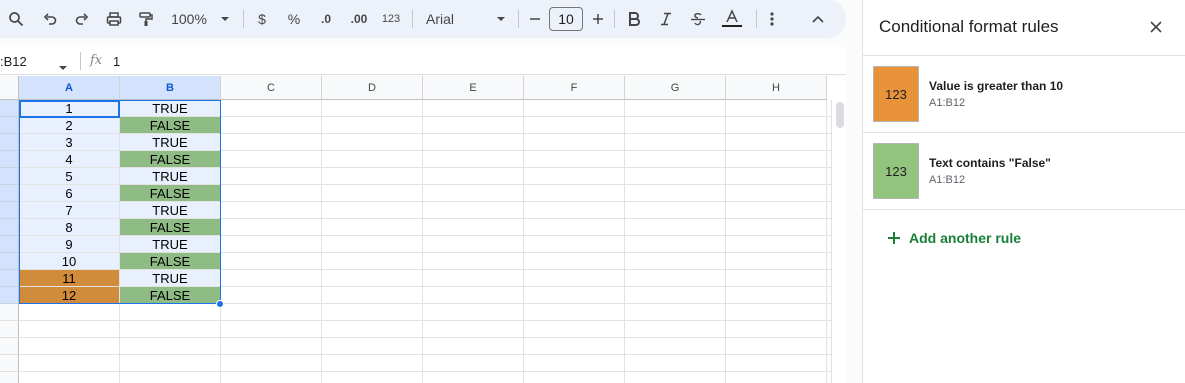 The height and width of the screenshot is (383, 1185). What do you see at coordinates (1024, 94) in the screenshot?
I see `rule-item: 123 Value is greater than 10 A1:B12` at bounding box center [1024, 94].